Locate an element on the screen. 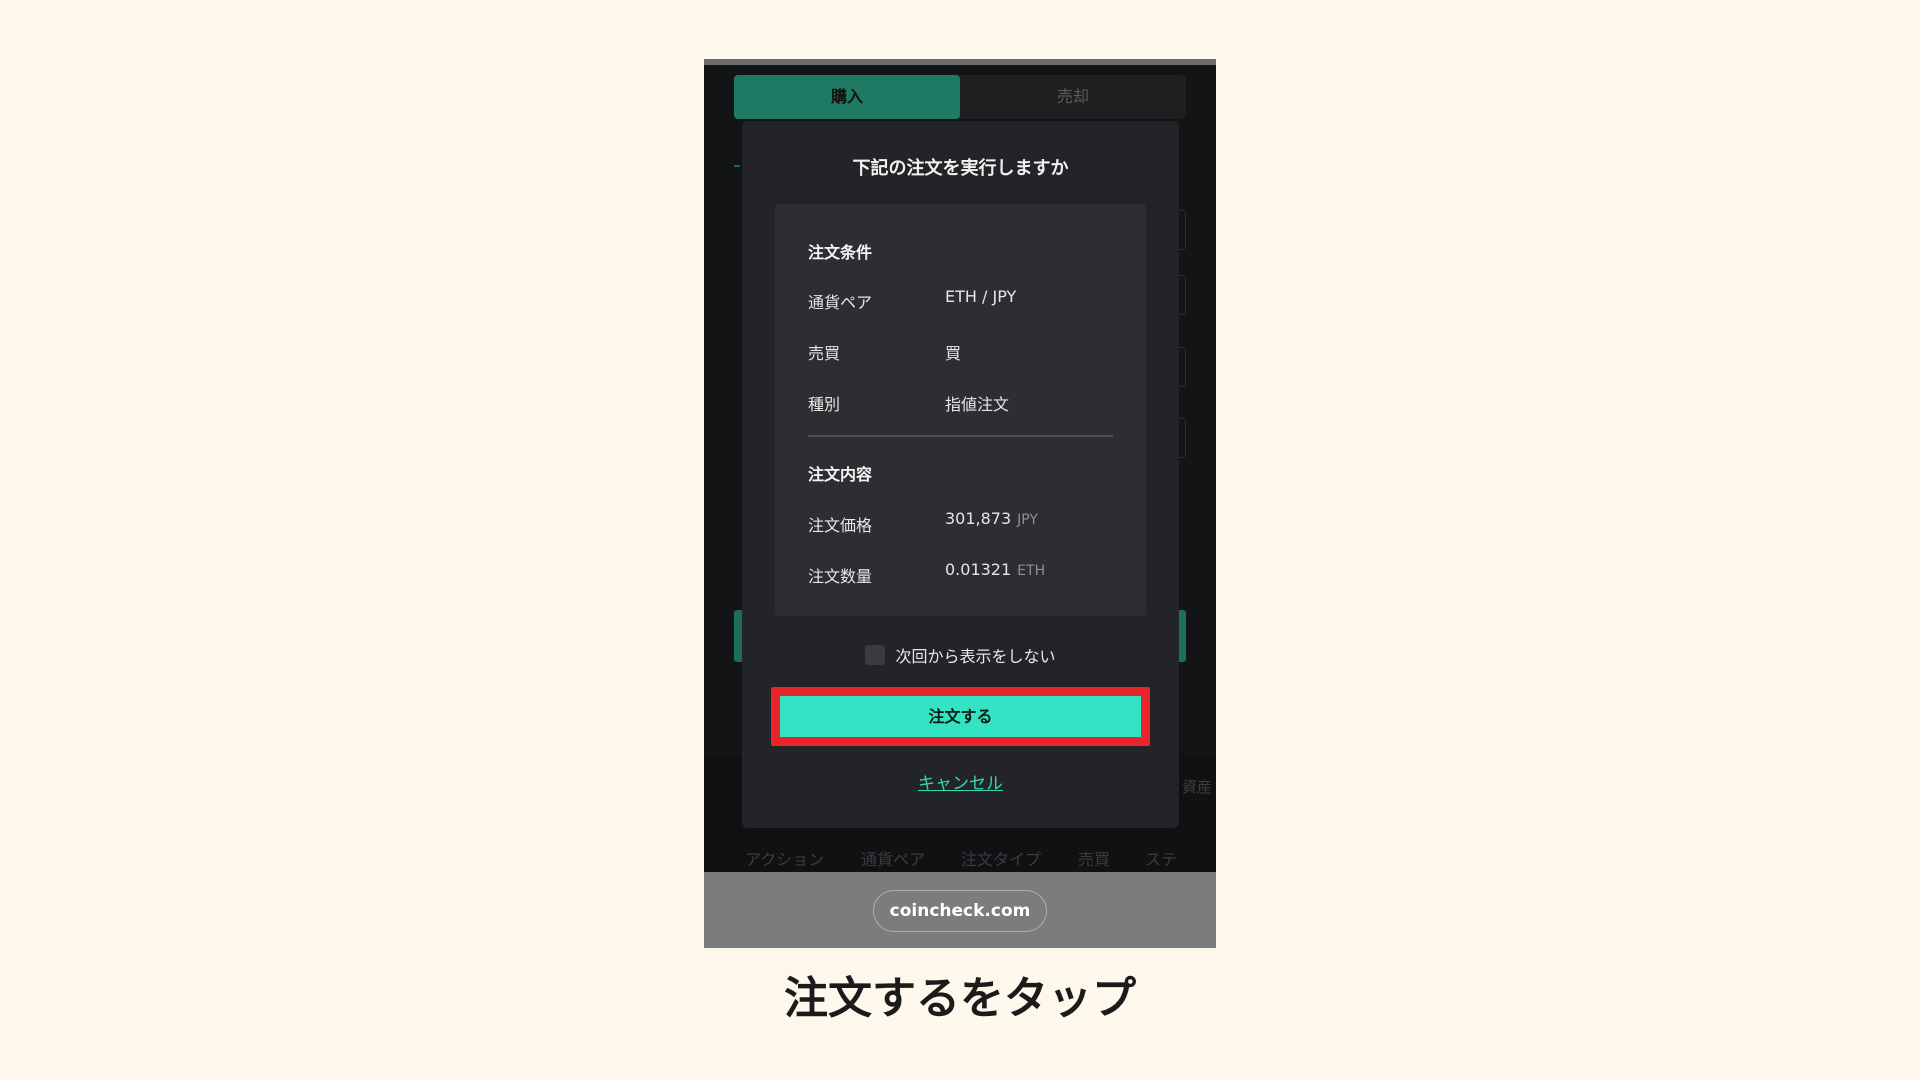 This screenshot has width=1920, height=1080. order-type-value: 指値注文 is located at coordinates (977, 404).